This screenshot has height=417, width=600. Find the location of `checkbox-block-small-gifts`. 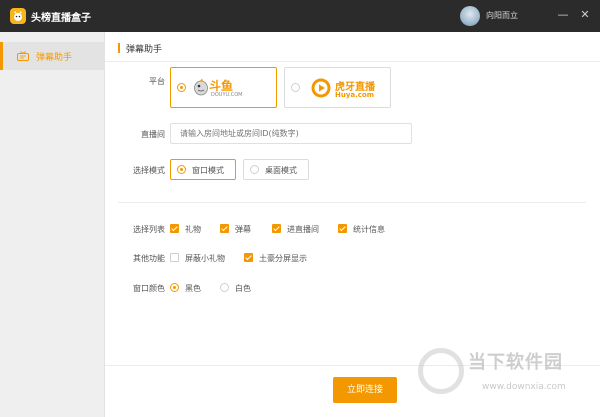

checkbox-block-small-gifts is located at coordinates (174, 257).